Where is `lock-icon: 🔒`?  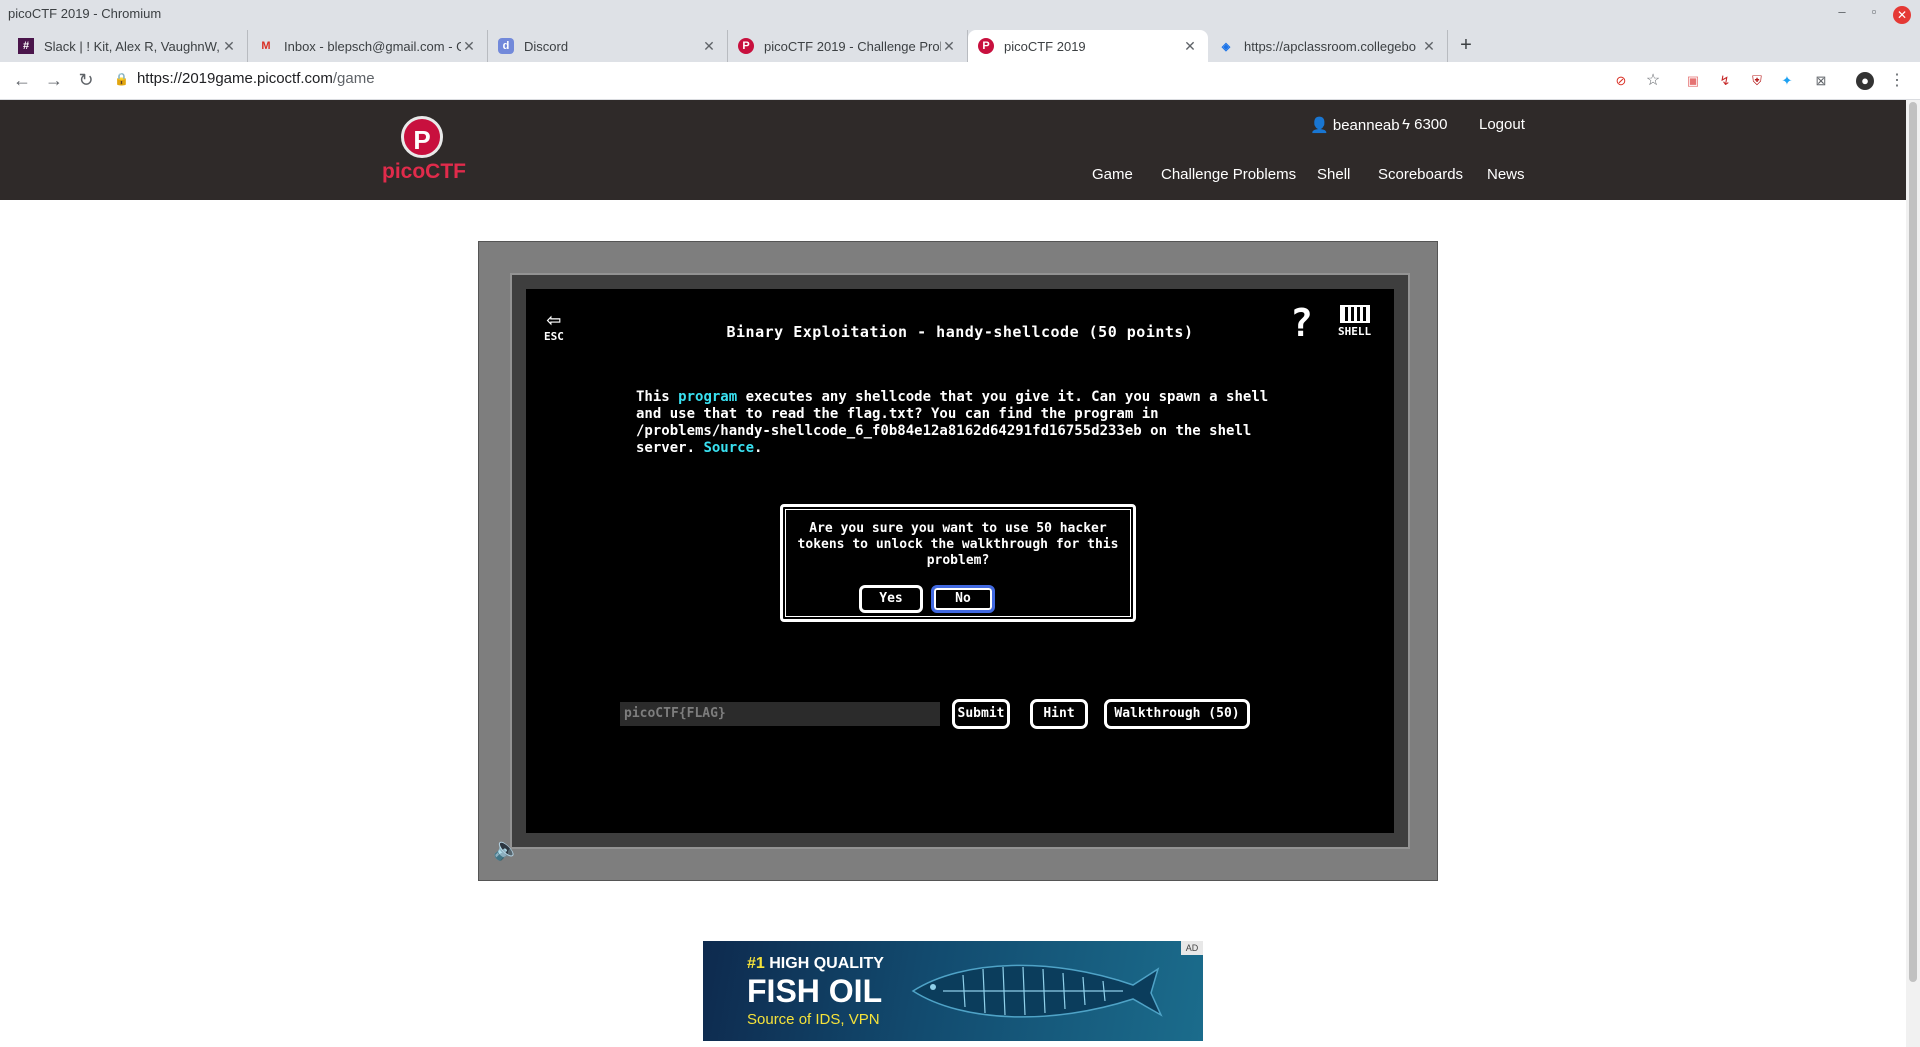 lock-icon: 🔒 is located at coordinates (121, 79).